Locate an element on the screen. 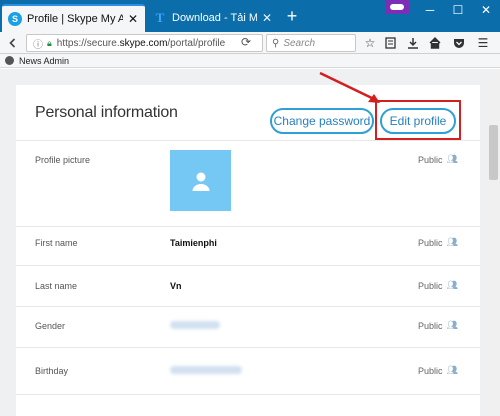  tab-profile: S Profile | Skype My Account ✕ is located at coordinates (73, 18).